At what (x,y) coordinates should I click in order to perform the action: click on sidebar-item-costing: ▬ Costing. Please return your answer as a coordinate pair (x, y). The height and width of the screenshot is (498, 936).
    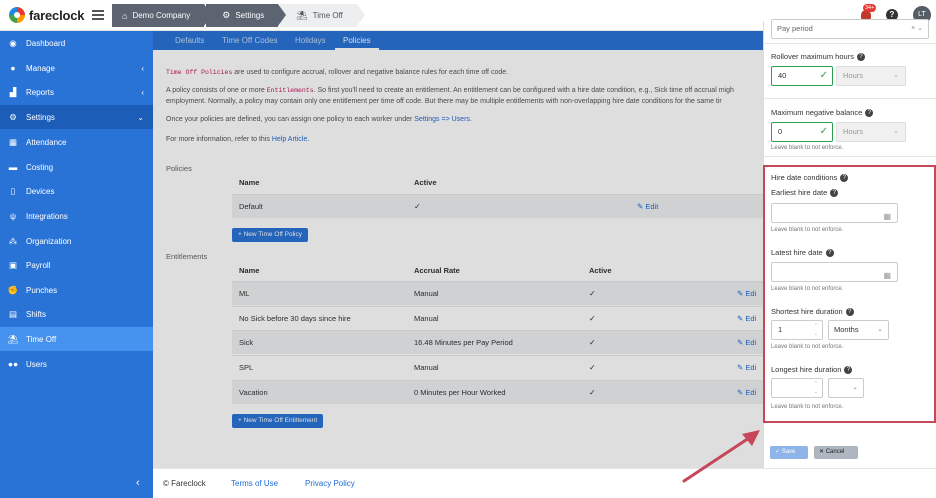
    Looking at the image, I should click on (76, 167).